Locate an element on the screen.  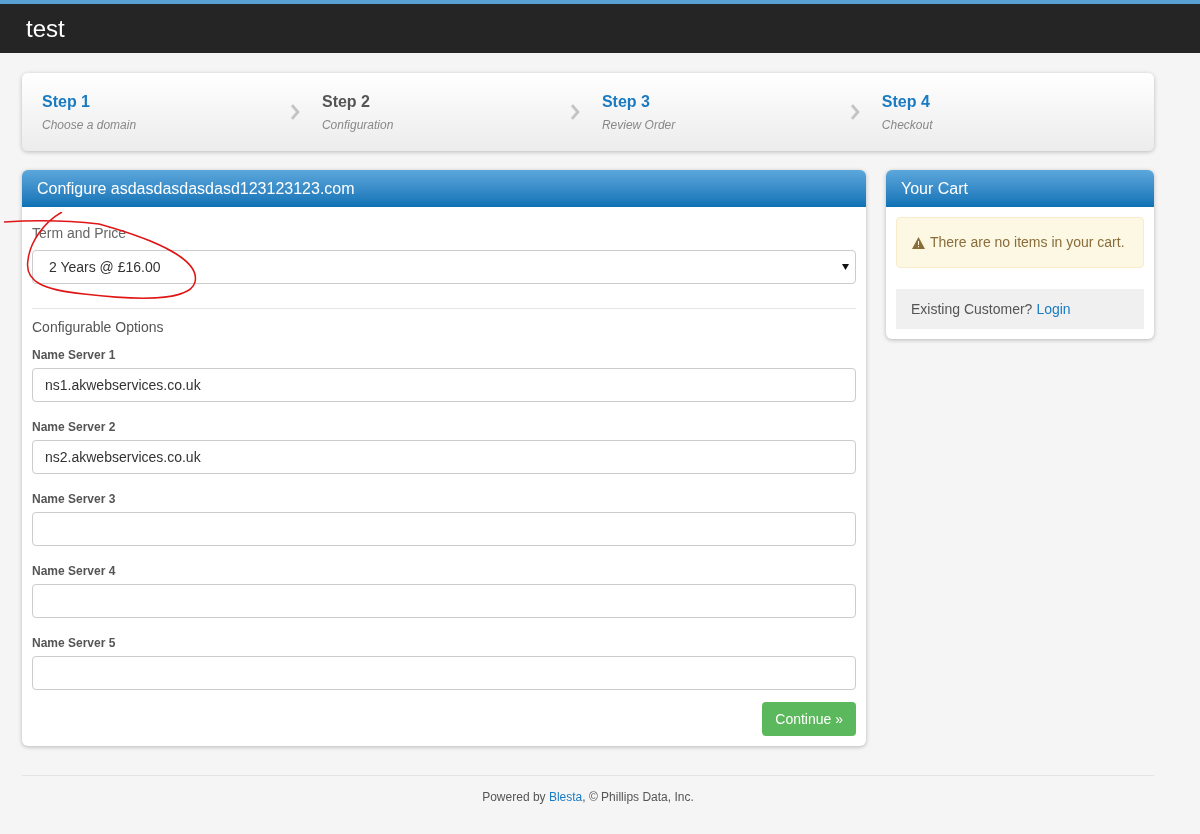
term-select: 2 Years @ £16.00 is located at coordinates (444, 267).